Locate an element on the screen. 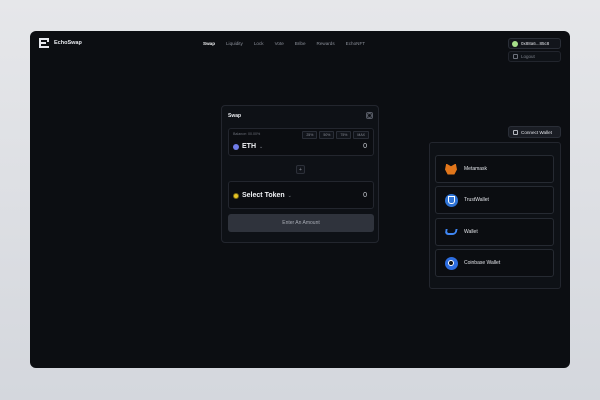 This screenshot has width=600, height=400. enter-amount-label: Enter An Amount is located at coordinates (301, 223).